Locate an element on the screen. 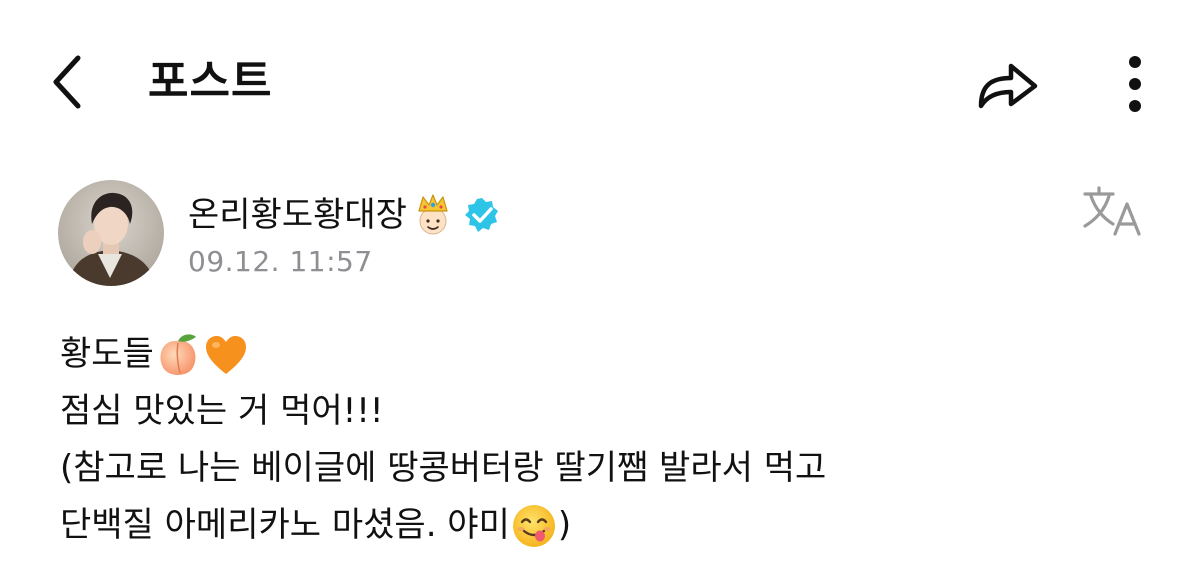  orange-heart-emoji is located at coordinates (225, 354).